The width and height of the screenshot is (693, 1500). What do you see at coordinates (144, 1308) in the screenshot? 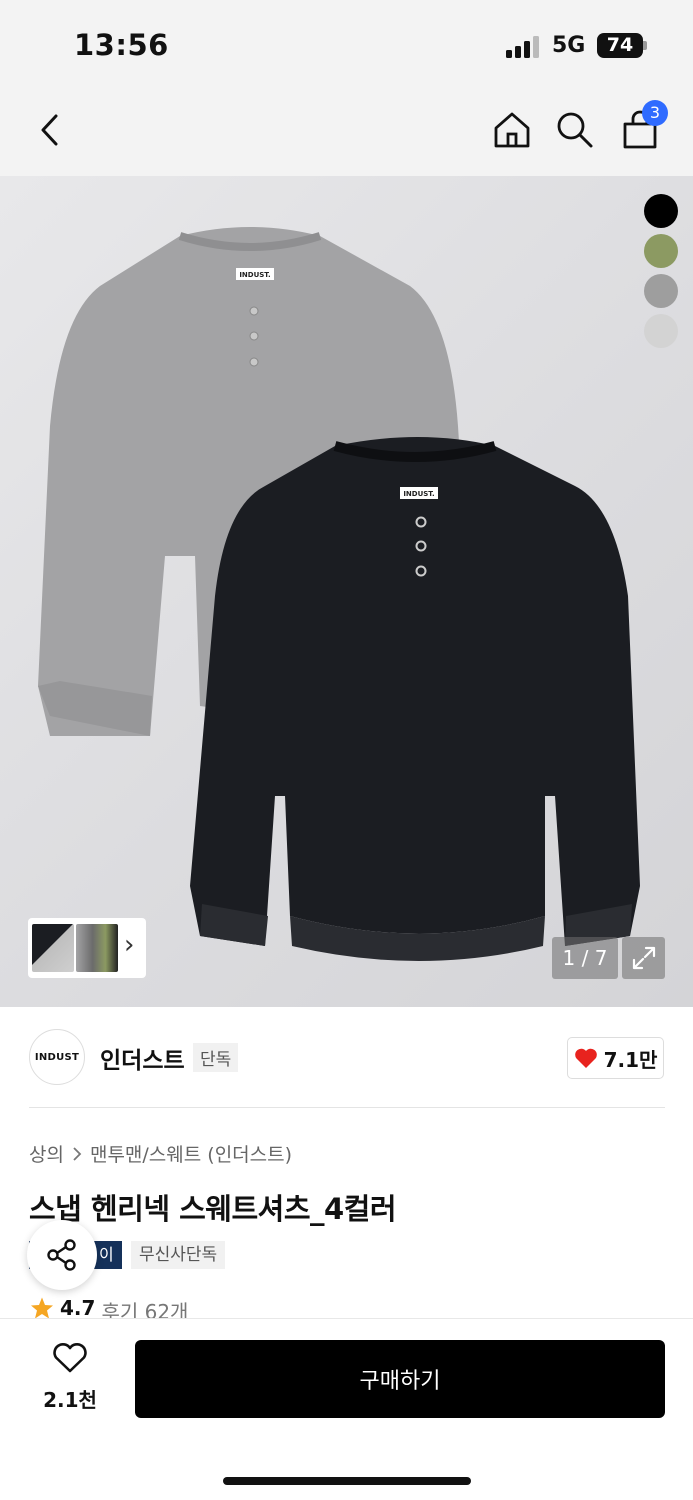
I see `review-count: 후기 62개` at bounding box center [144, 1308].